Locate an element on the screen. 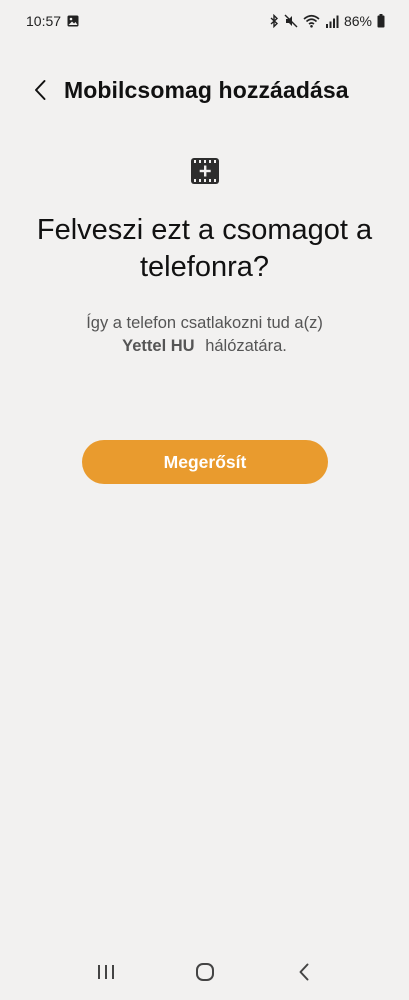 This screenshot has width=409, height=1000. signal-icon is located at coordinates (332, 21).